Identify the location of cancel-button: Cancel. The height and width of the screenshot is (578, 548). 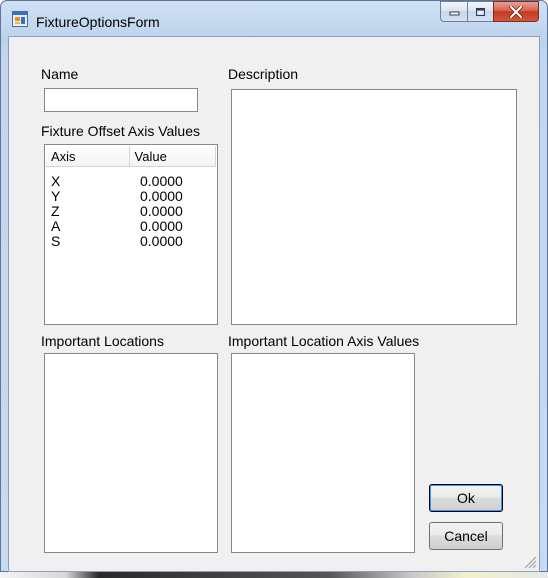
(466, 536).